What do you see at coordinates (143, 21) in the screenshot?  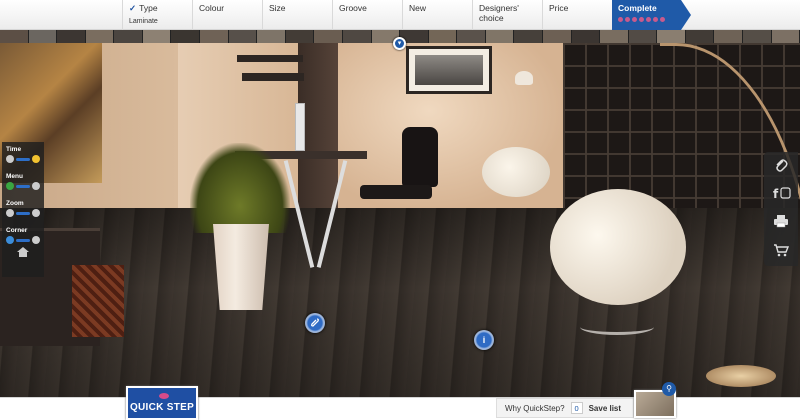 I see `step-type-value: Laminate` at bounding box center [143, 21].